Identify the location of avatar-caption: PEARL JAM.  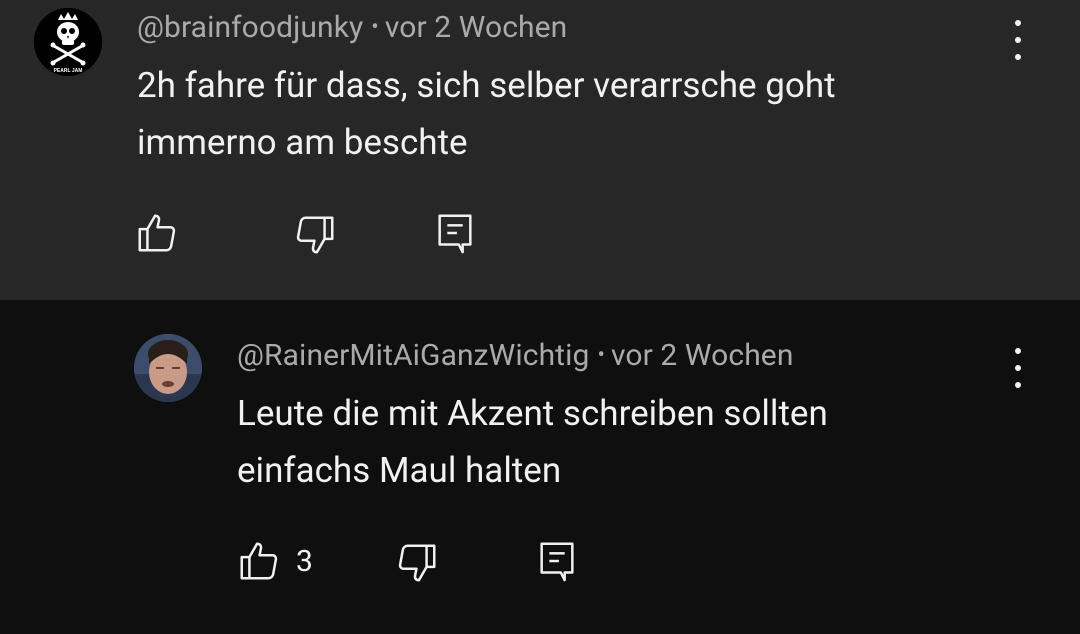
(68, 71).